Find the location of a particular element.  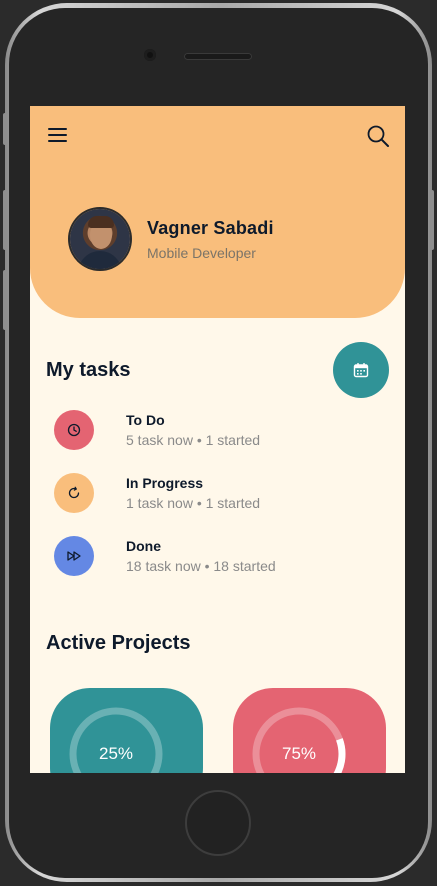

my-tasks-title: My tasks is located at coordinates (88, 370).